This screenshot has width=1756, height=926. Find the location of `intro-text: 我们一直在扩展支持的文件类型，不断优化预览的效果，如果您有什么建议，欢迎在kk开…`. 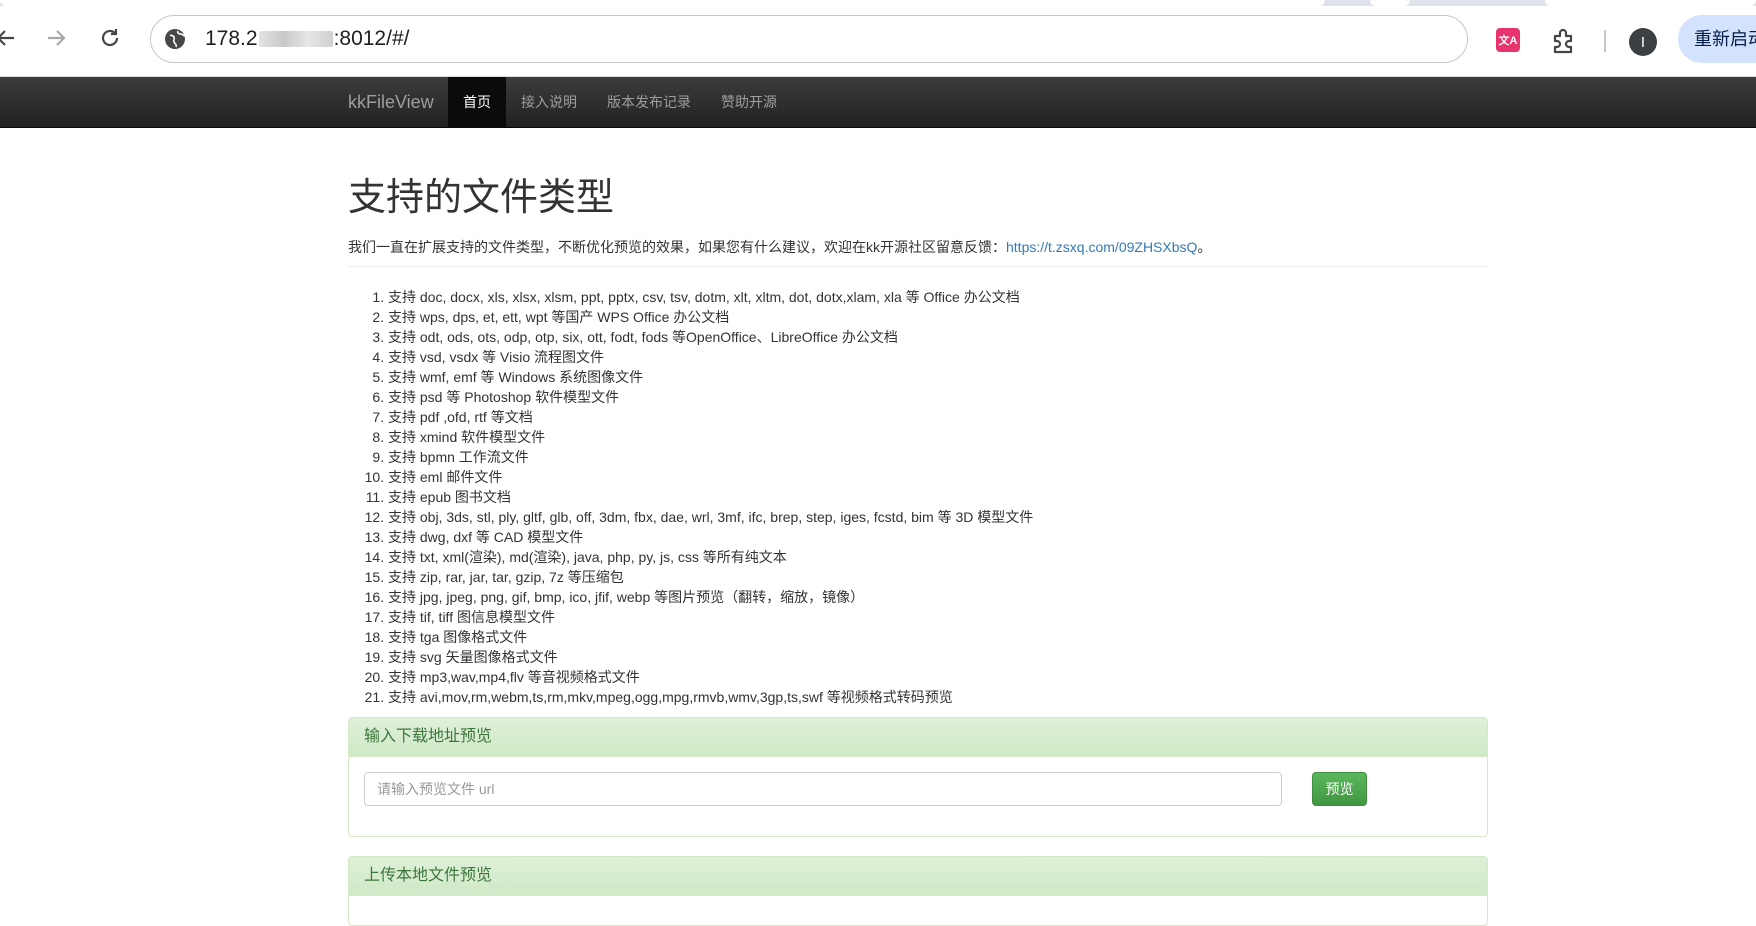

intro-text: 我们一直在扩展支持的文件类型，不断优化预览的效果，如果您有什么建议，欢迎在kk开… is located at coordinates (779, 247).